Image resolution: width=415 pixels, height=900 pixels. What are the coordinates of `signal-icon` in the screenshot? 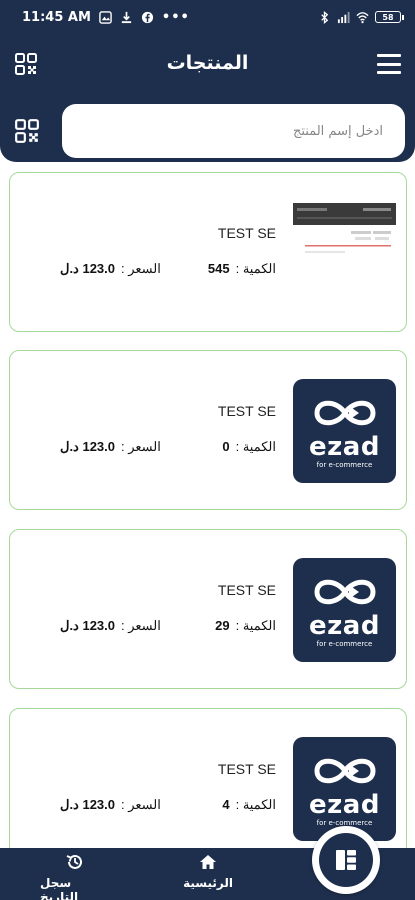 It's located at (343, 17).